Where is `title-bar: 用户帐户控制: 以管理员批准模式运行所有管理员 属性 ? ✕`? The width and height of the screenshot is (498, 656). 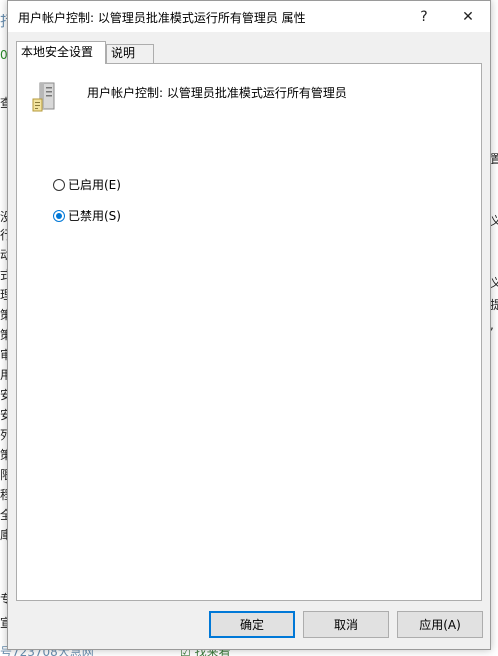 title-bar: 用户帐户控制: 以管理员批准模式运行所有管理员 属性 ? ✕ is located at coordinates (249, 16).